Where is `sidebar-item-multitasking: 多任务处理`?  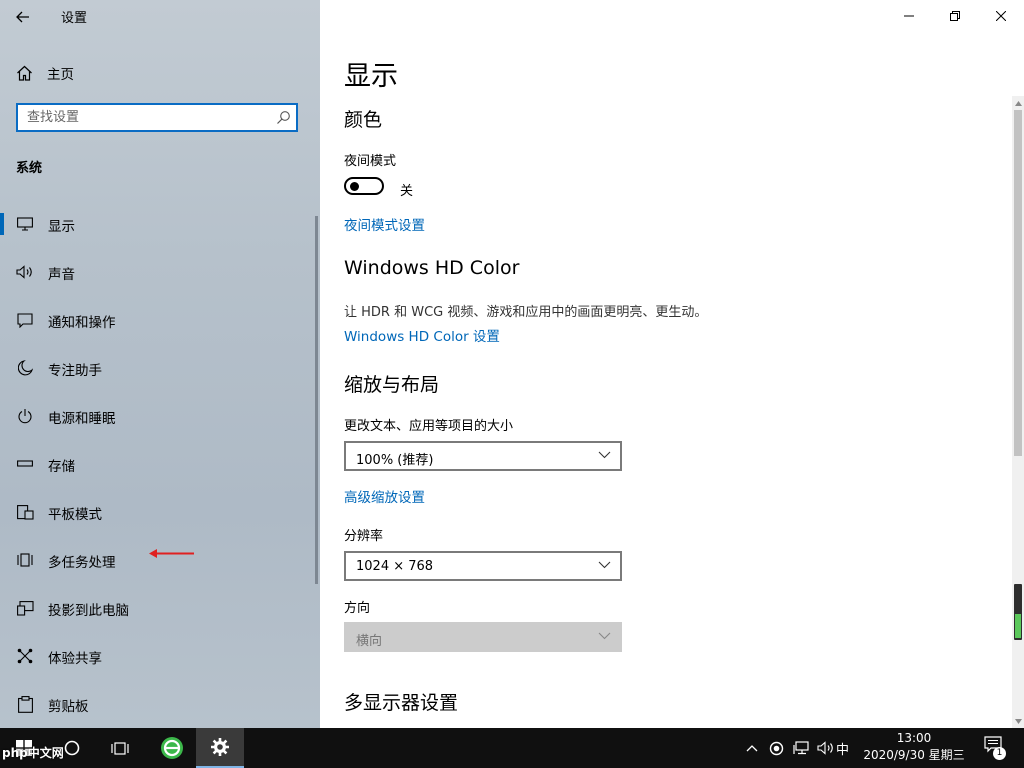 sidebar-item-multitasking: 多任务处理 is located at coordinates (160, 560).